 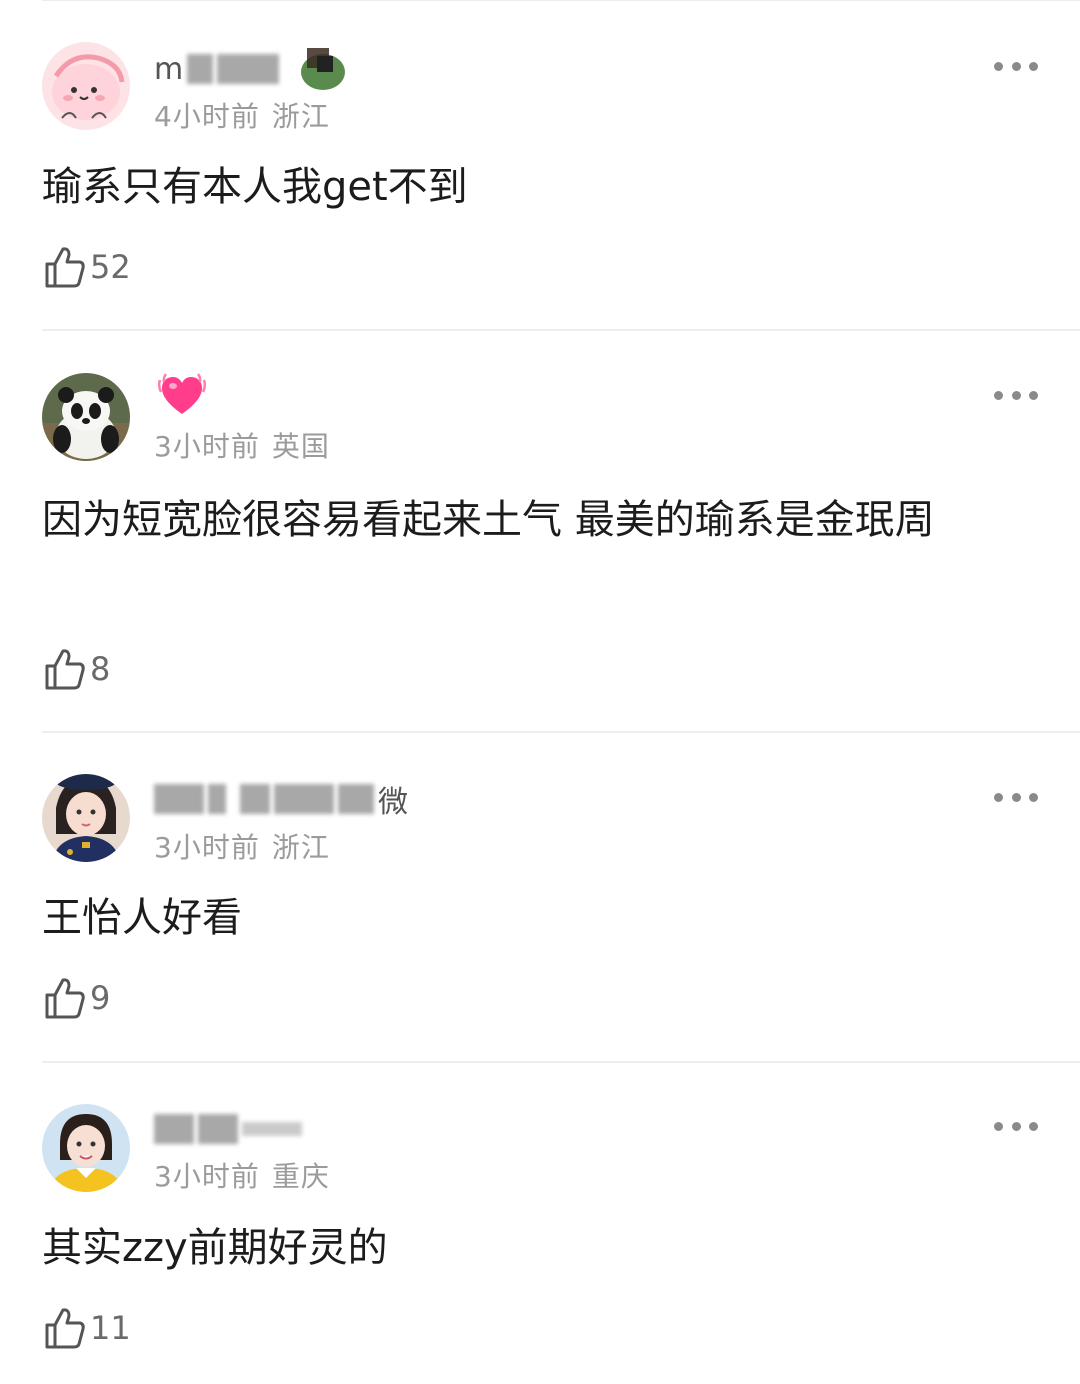 I want to click on username-text: 微, so click(x=393, y=802).